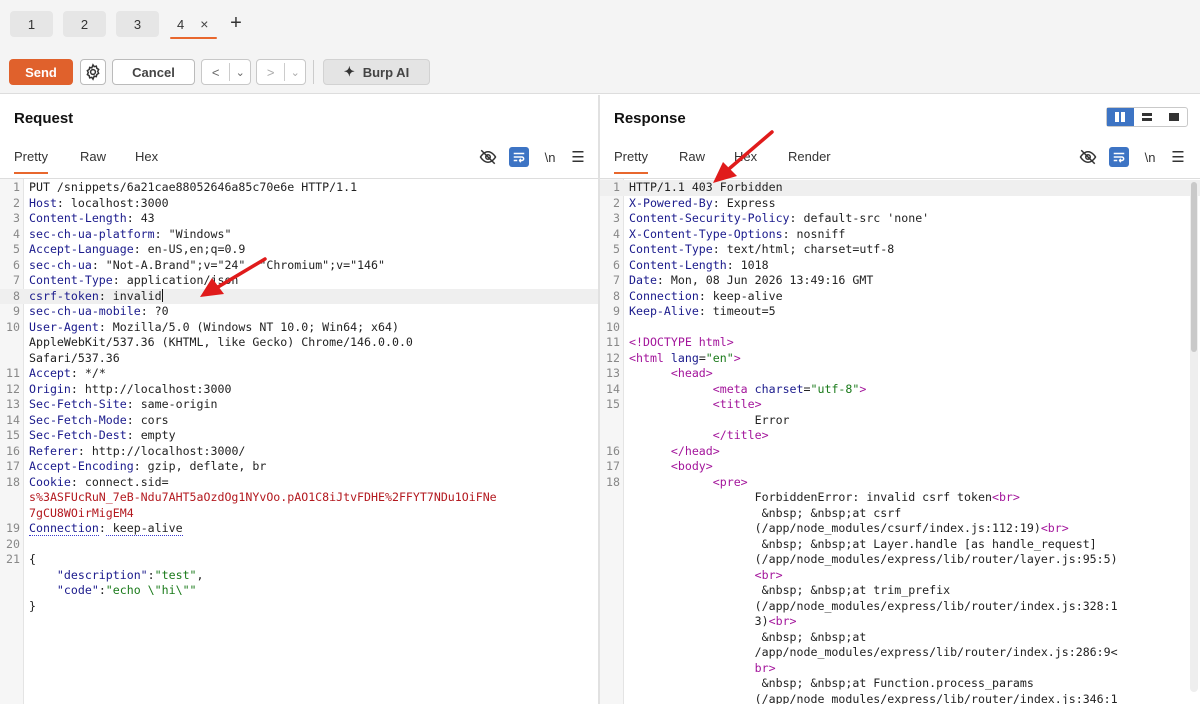 This screenshot has height=704, width=1200. Describe the element at coordinates (910, 374) in the screenshot. I see `line-text: <head>` at that location.